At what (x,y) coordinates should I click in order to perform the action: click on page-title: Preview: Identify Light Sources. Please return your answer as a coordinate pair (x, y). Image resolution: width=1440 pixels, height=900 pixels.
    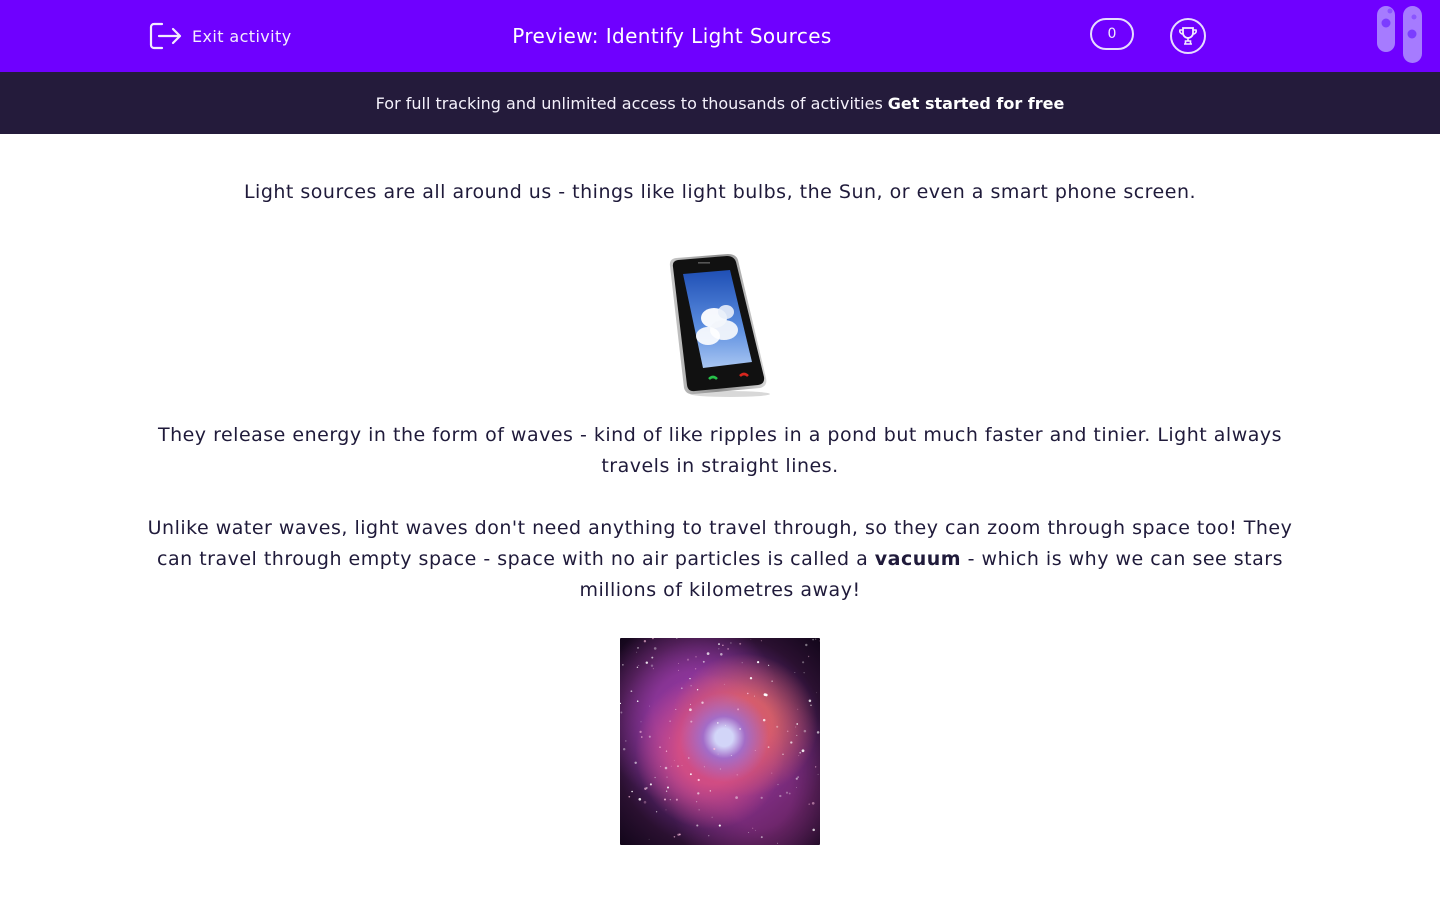
    Looking at the image, I should click on (672, 36).